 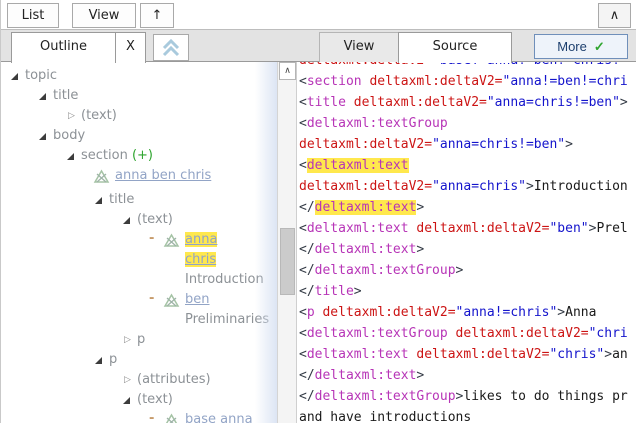 I want to click on tree-row: anna ben chris, so click(x=139, y=178).